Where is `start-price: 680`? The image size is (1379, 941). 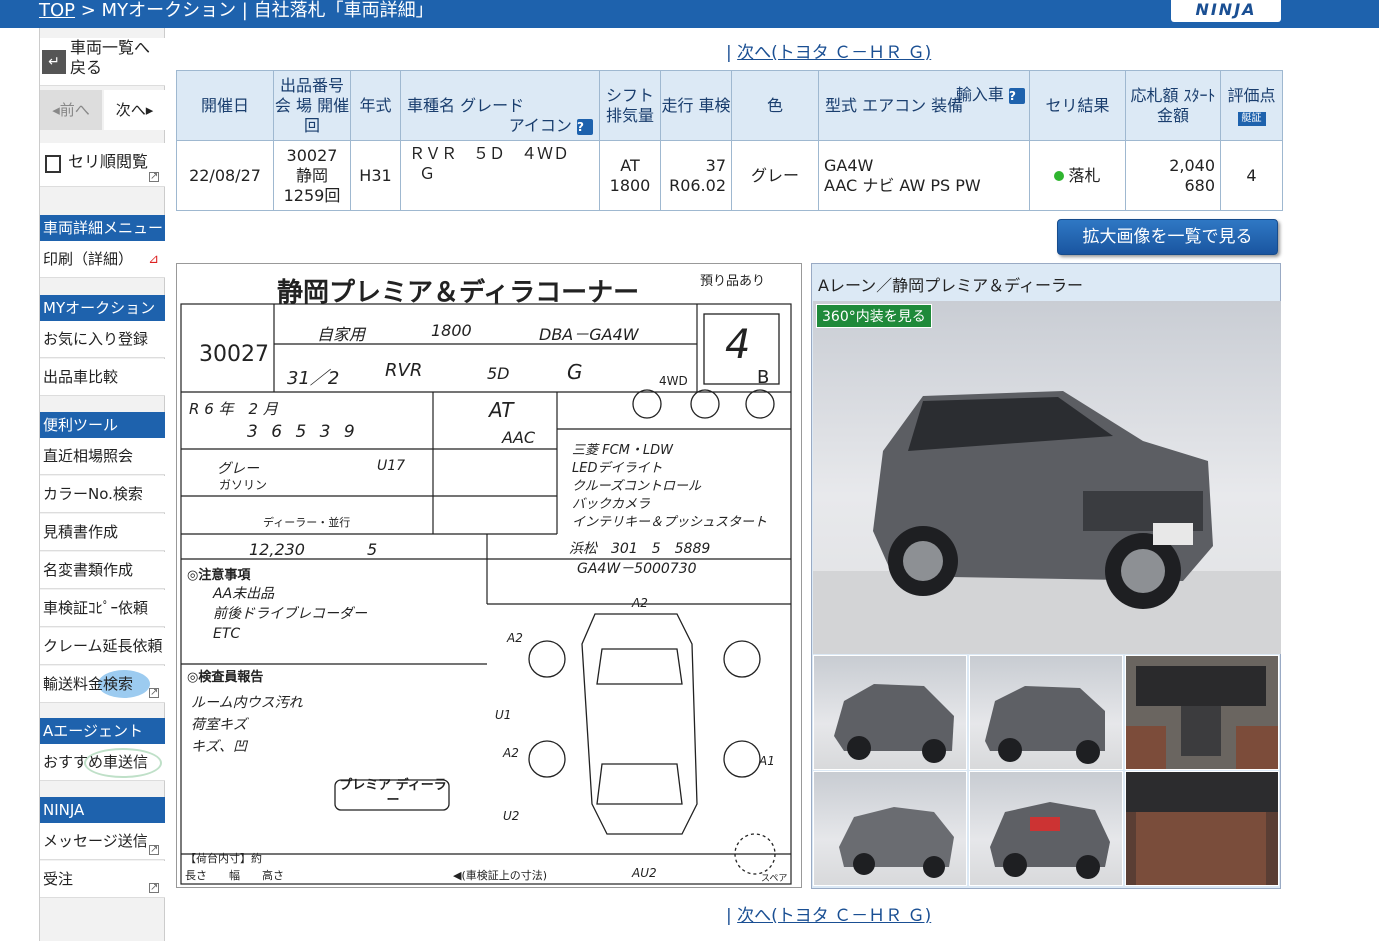 start-price: 680 is located at coordinates (1199, 185).